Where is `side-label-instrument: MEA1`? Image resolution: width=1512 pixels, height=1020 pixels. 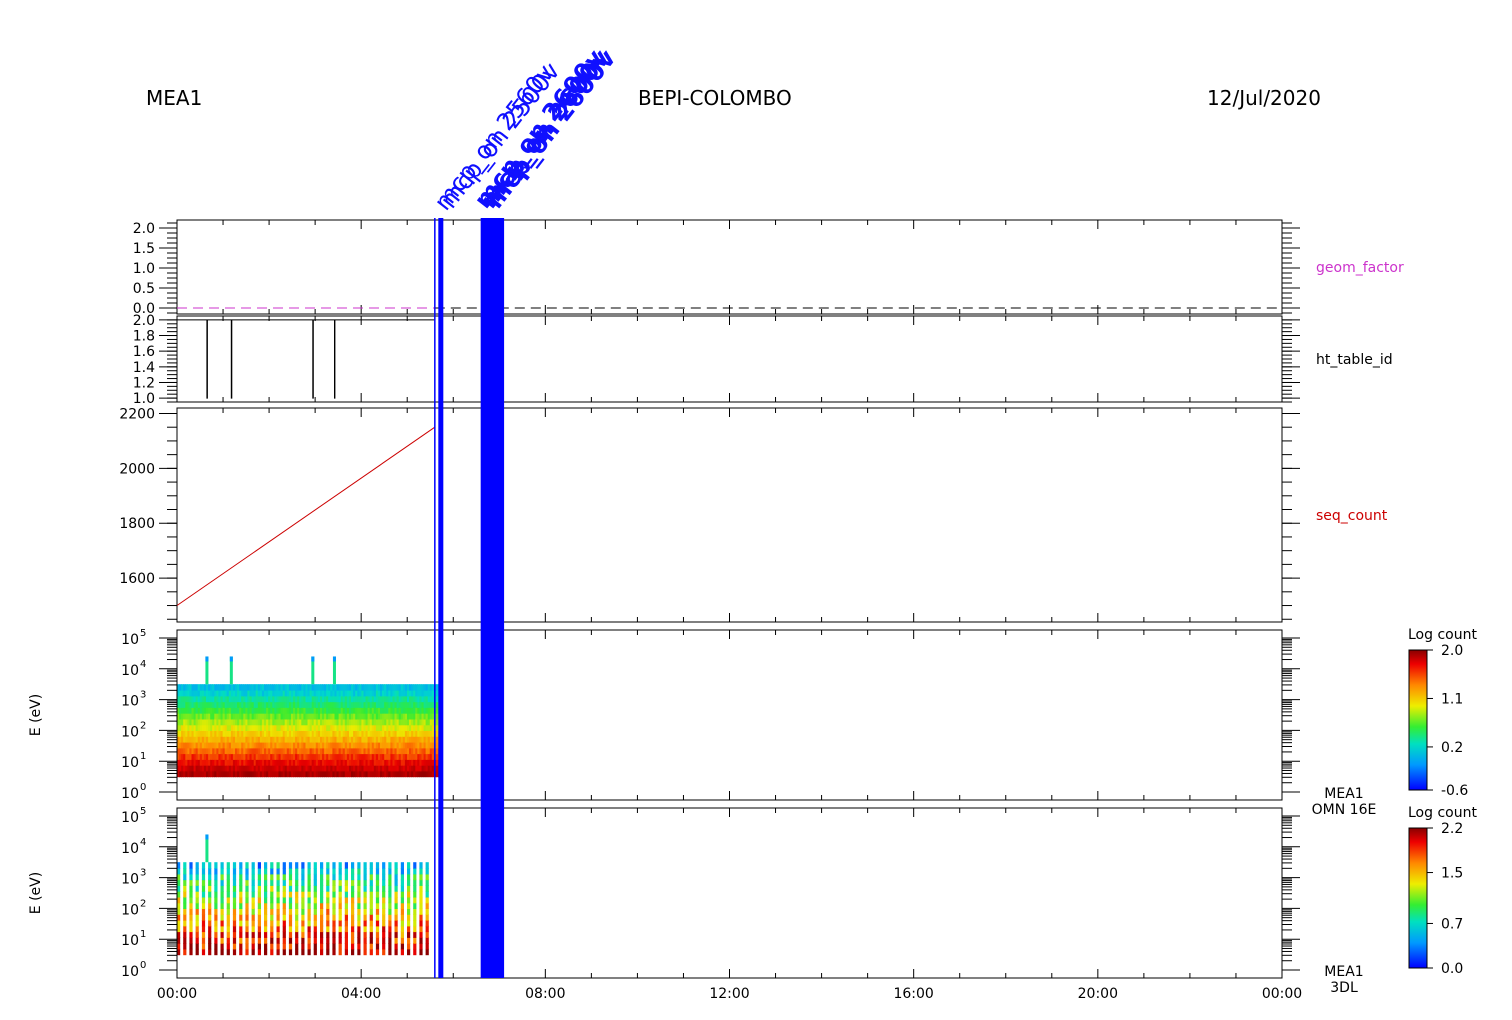
side-label-instrument: MEA1 is located at coordinates (1343, 972).